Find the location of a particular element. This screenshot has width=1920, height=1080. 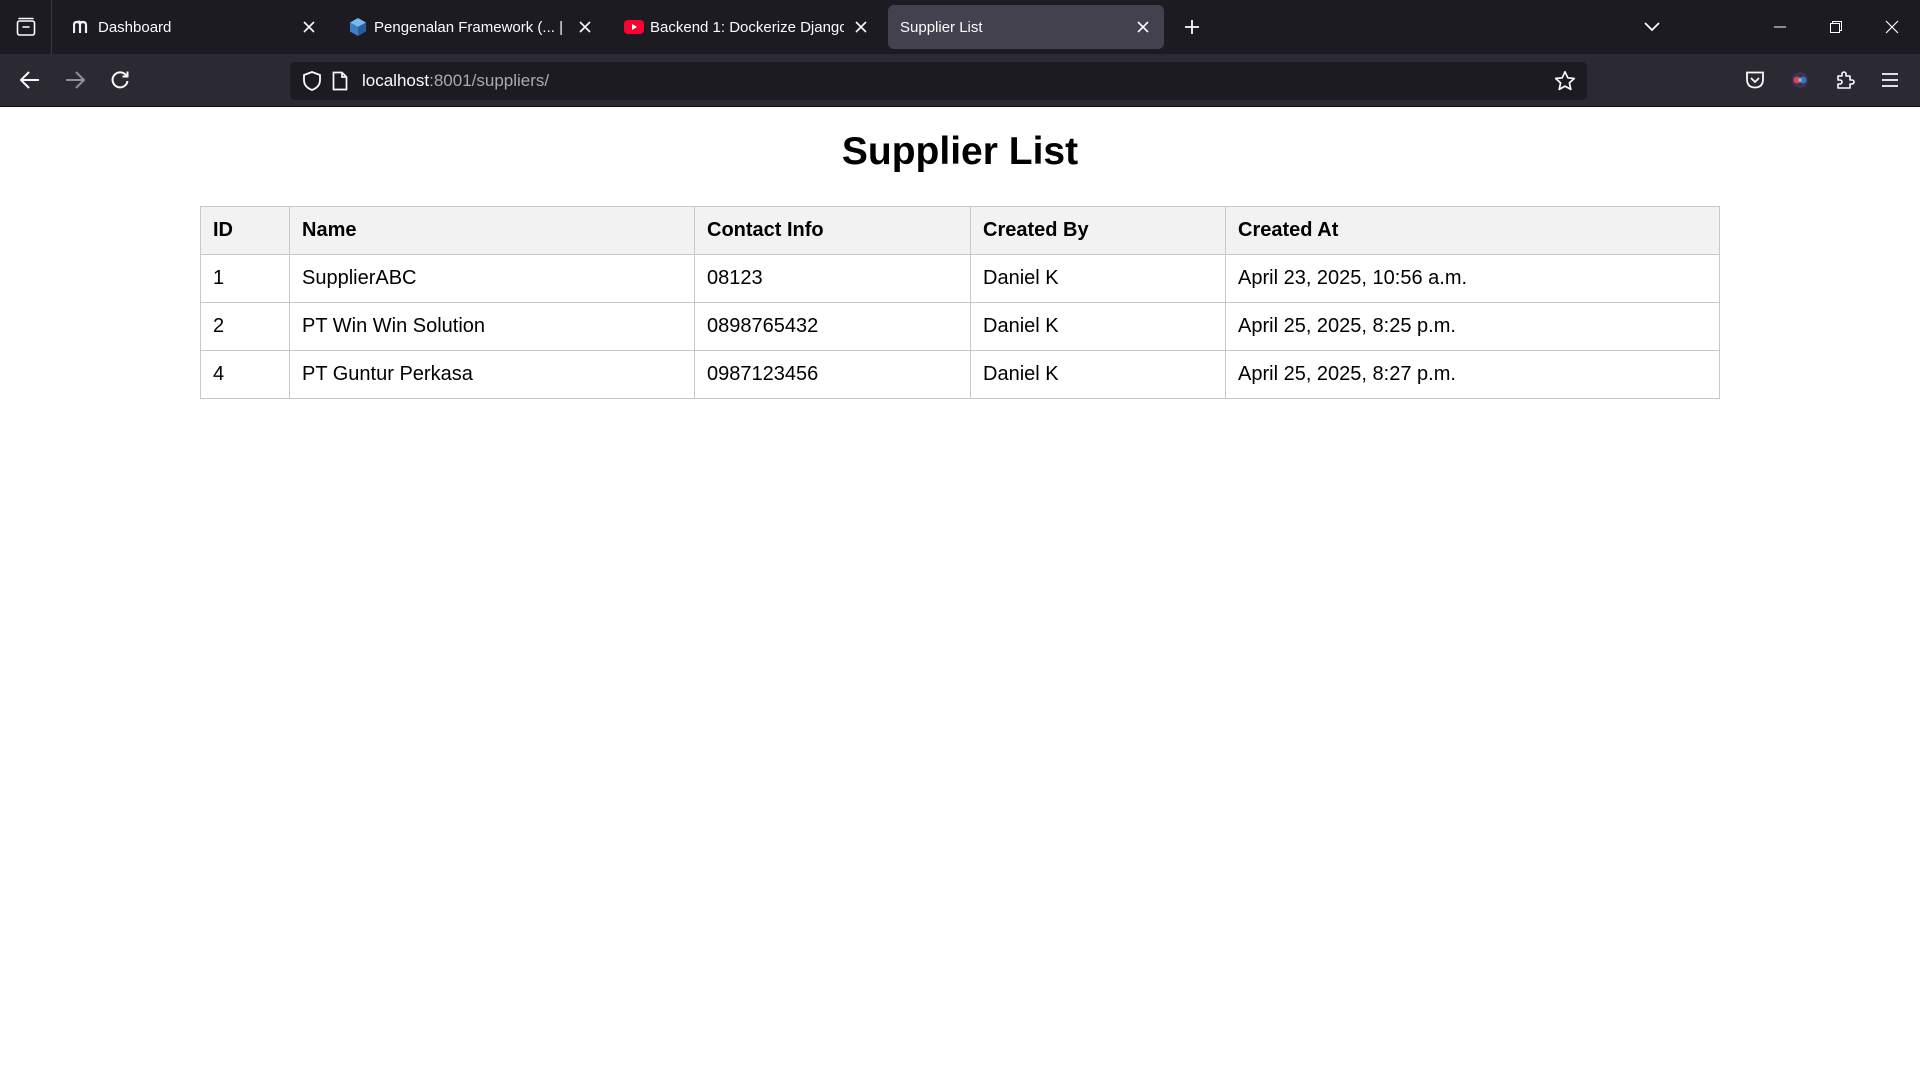

pocket-button is located at coordinates (1755, 80).